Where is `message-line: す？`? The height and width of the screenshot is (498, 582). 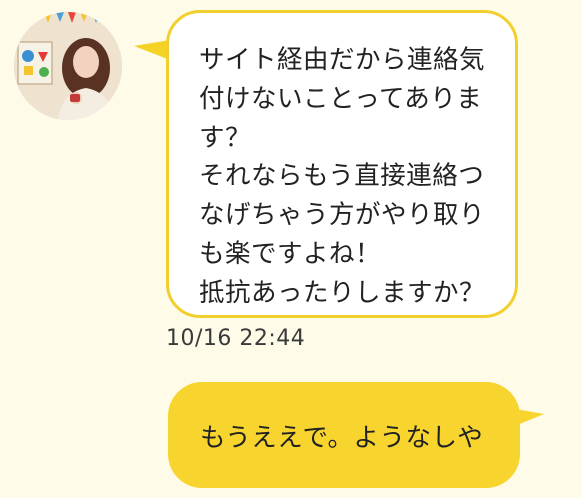 message-line: す？ is located at coordinates (225, 137).